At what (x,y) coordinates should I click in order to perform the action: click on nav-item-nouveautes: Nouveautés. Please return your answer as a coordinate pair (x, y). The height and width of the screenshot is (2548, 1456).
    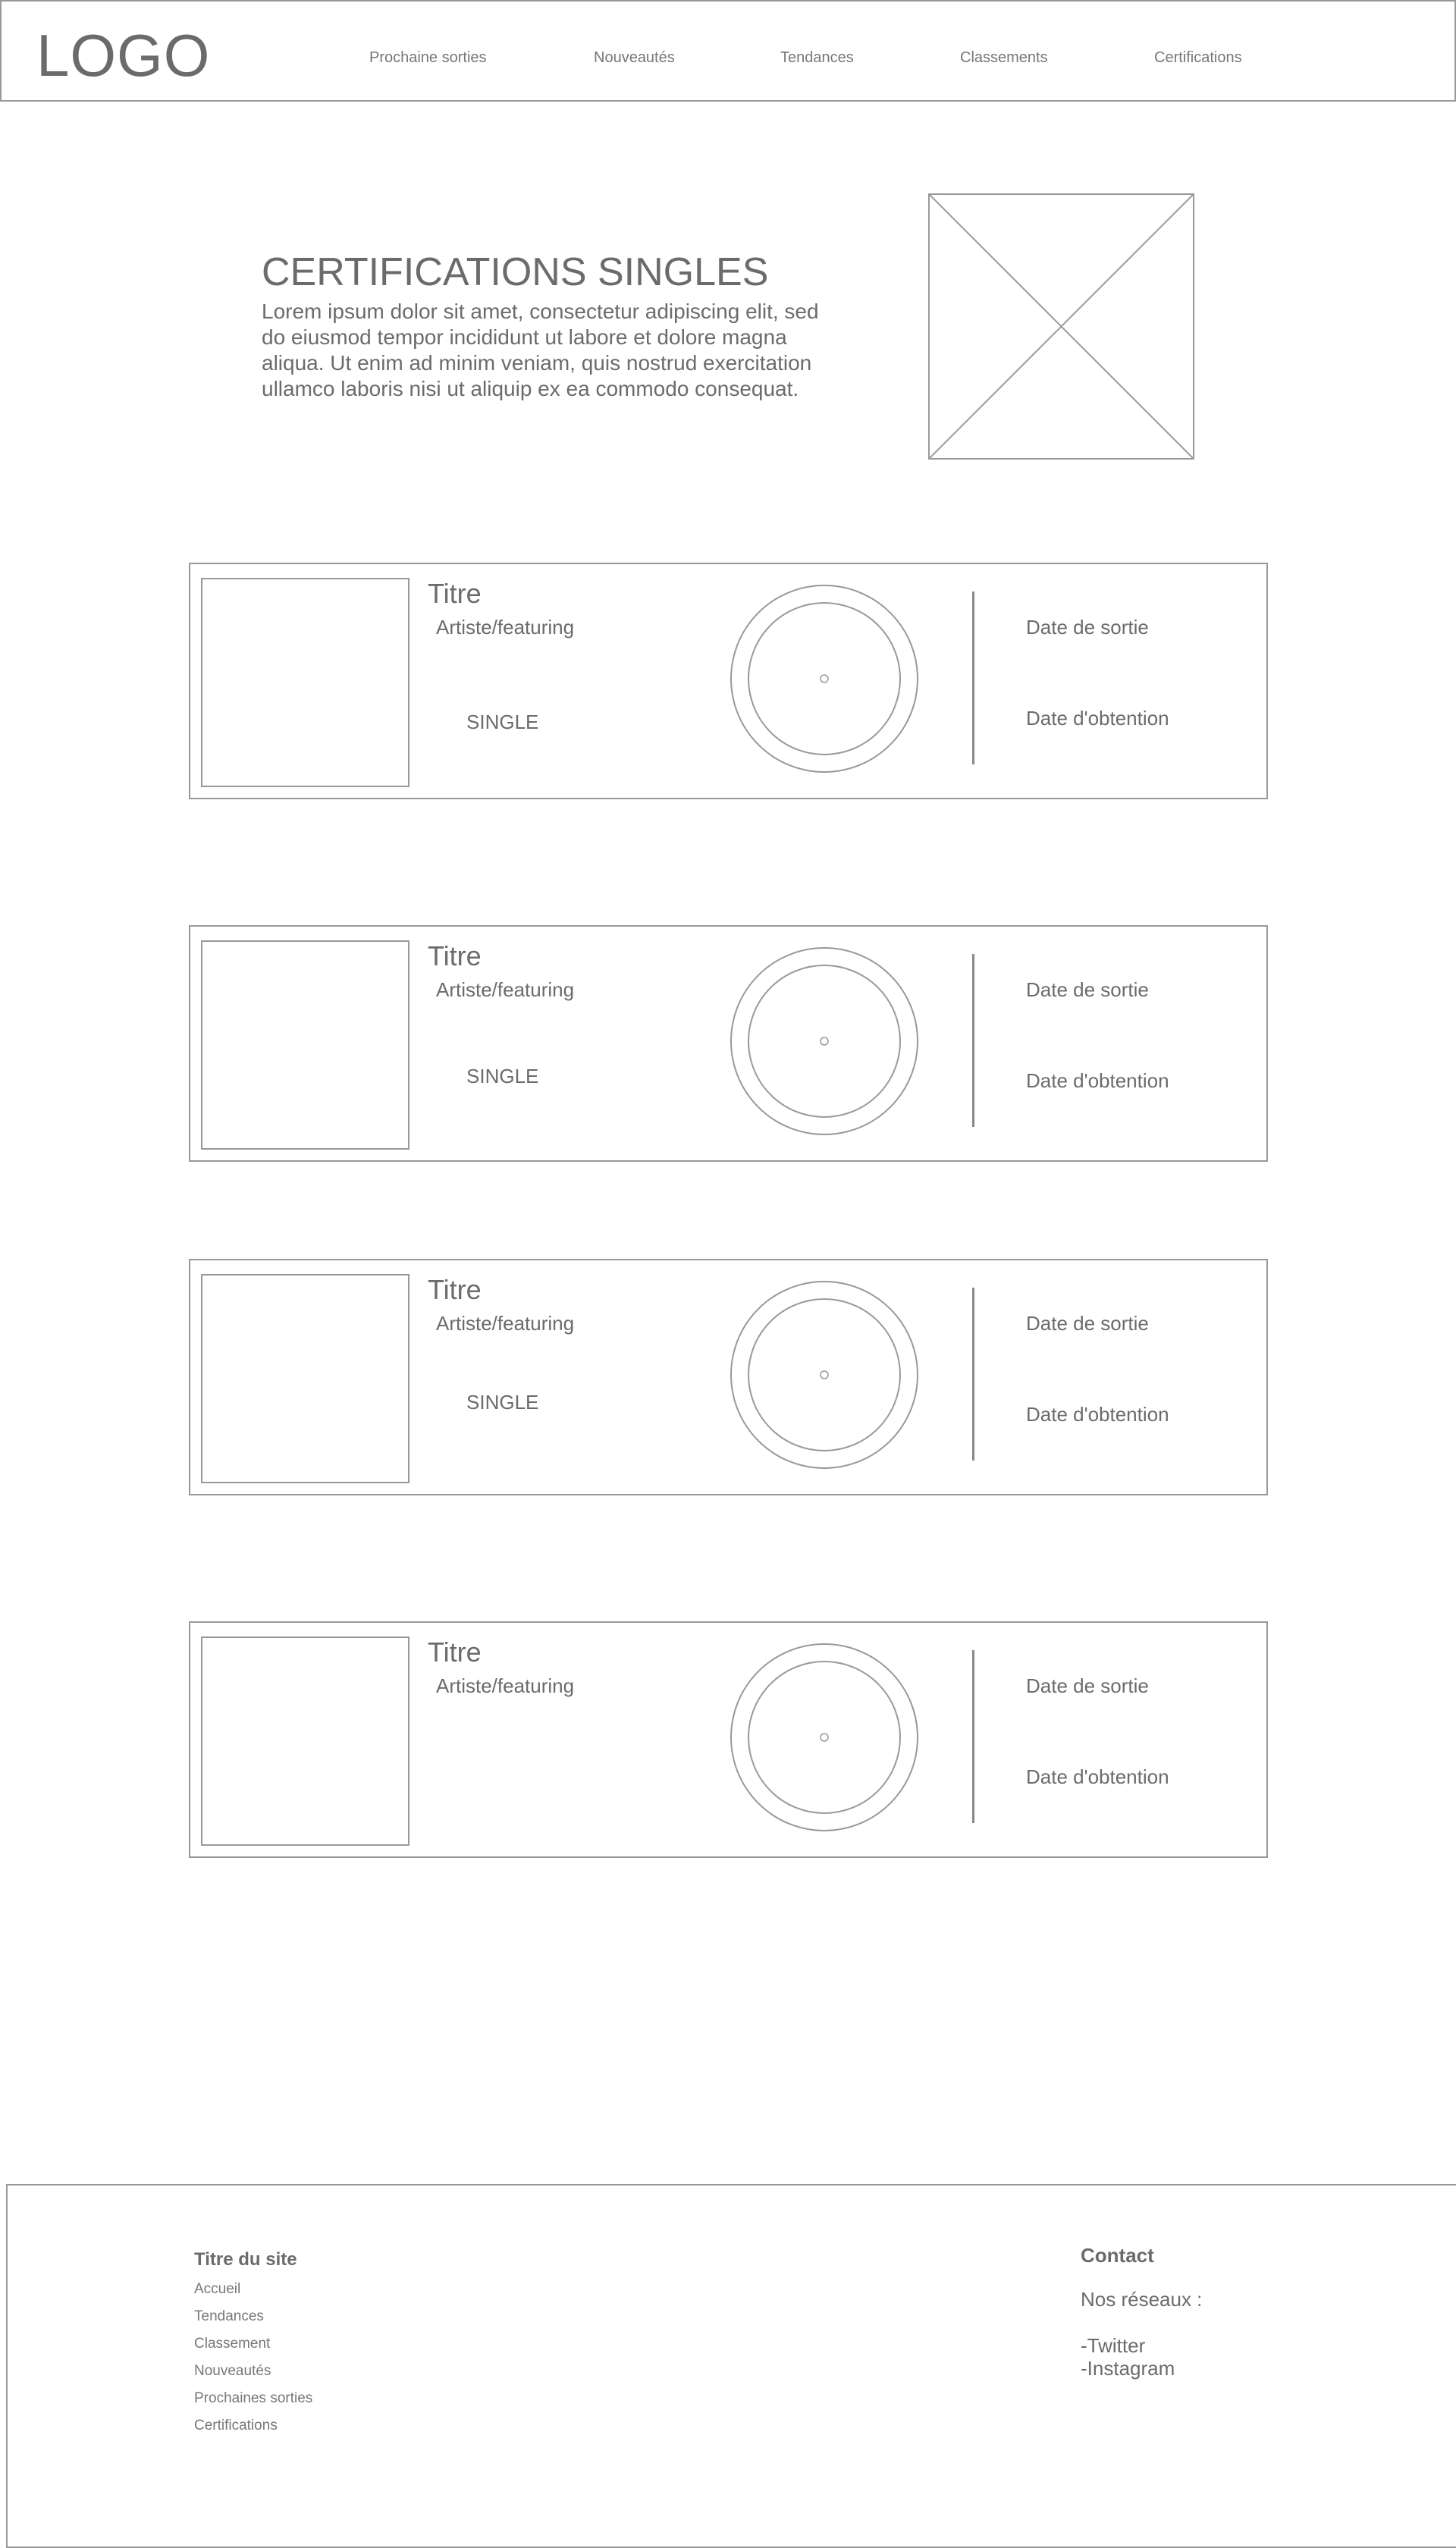
    Looking at the image, I should click on (634, 58).